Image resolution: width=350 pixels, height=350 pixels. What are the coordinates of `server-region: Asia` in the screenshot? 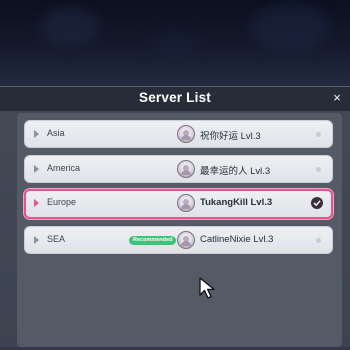 It's located at (56, 133).